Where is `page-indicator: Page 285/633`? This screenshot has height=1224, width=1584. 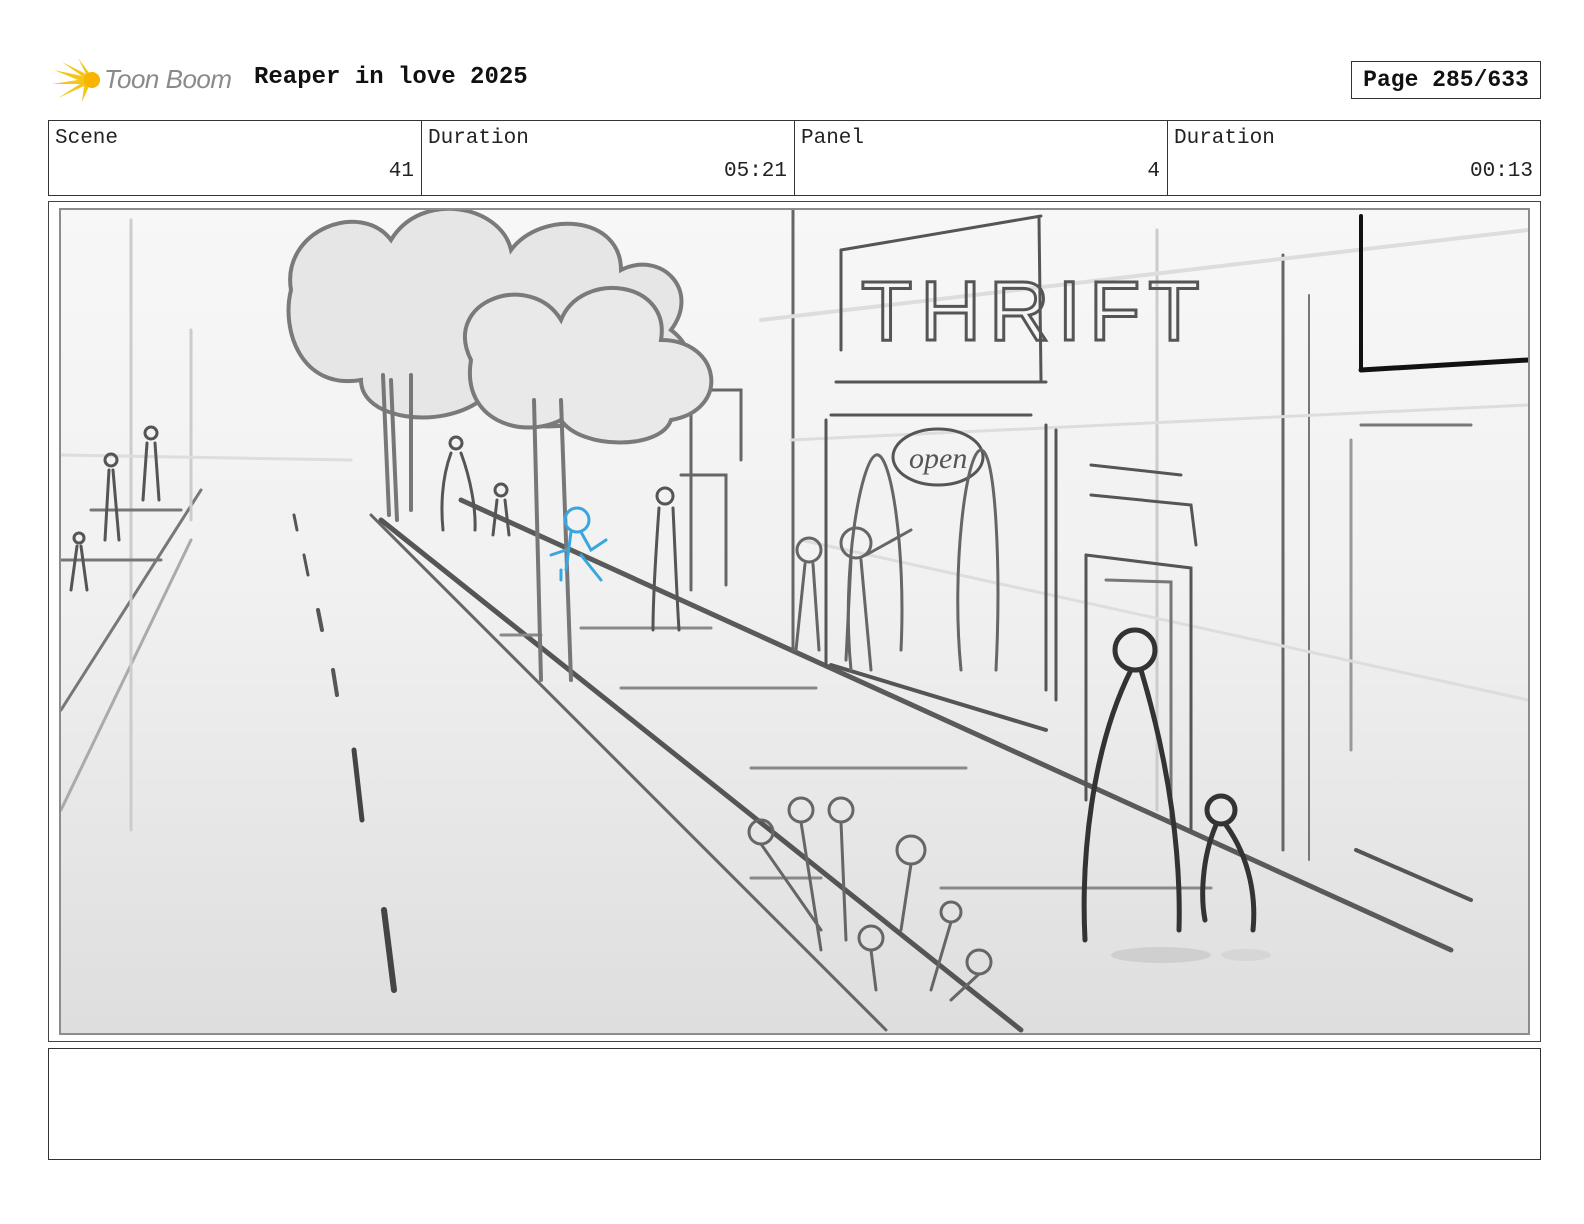
page-indicator: Page 285/633 is located at coordinates (1446, 80).